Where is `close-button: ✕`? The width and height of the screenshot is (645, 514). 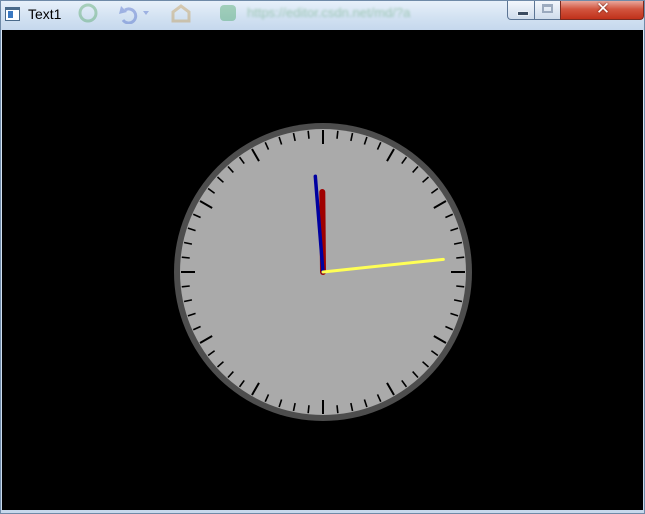 close-button: ✕ is located at coordinates (602, 10).